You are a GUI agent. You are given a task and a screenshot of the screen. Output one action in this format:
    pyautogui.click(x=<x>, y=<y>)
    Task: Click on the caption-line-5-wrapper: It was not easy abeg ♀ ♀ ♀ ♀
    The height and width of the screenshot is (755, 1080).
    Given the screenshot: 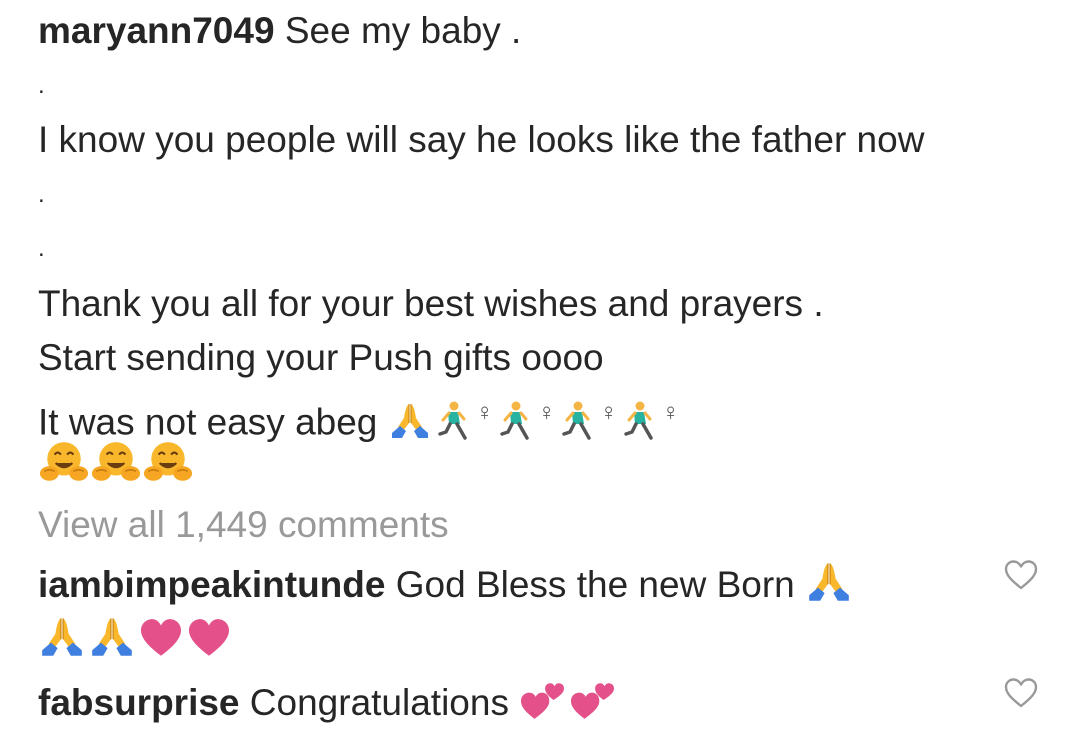 What is the action you would take?
    pyautogui.click(x=548, y=414)
    